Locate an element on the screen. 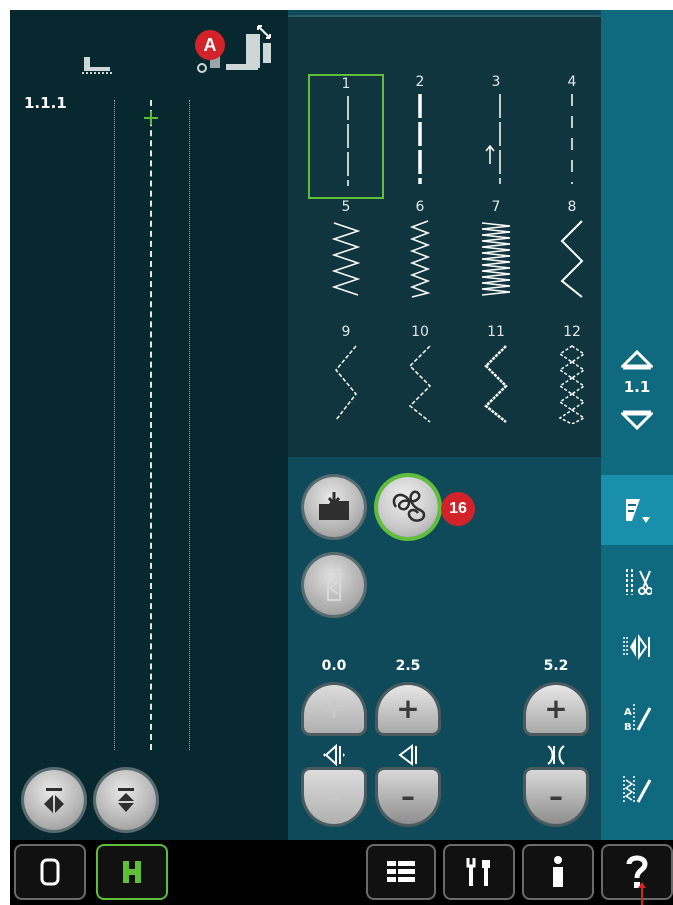 This screenshot has height=905, width=673. callout-a: A is located at coordinates (210, 45).